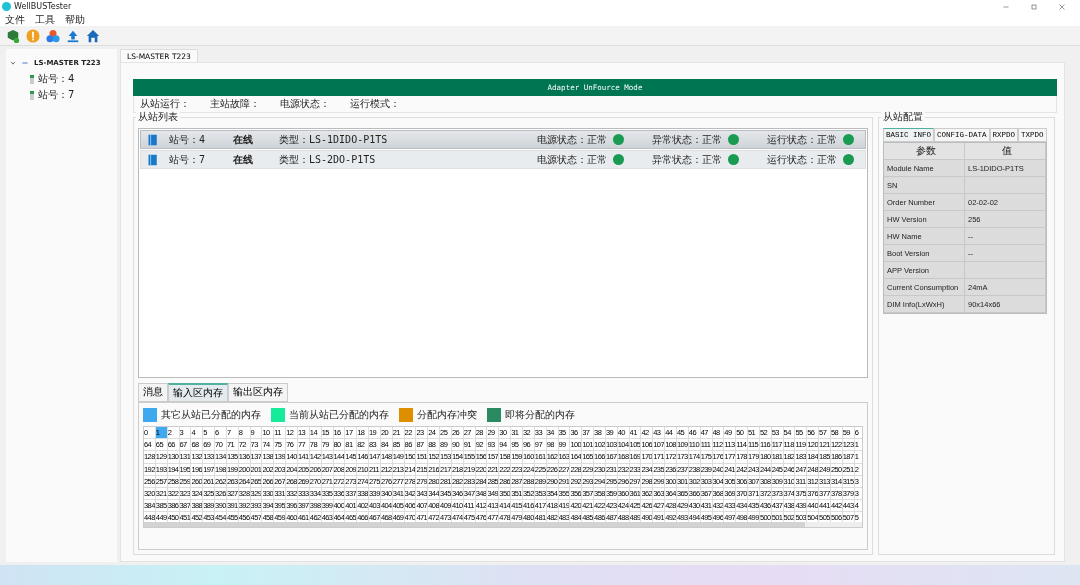 The width and height of the screenshot is (1080, 585). I want to click on menu-item: 工具, so click(45, 19).